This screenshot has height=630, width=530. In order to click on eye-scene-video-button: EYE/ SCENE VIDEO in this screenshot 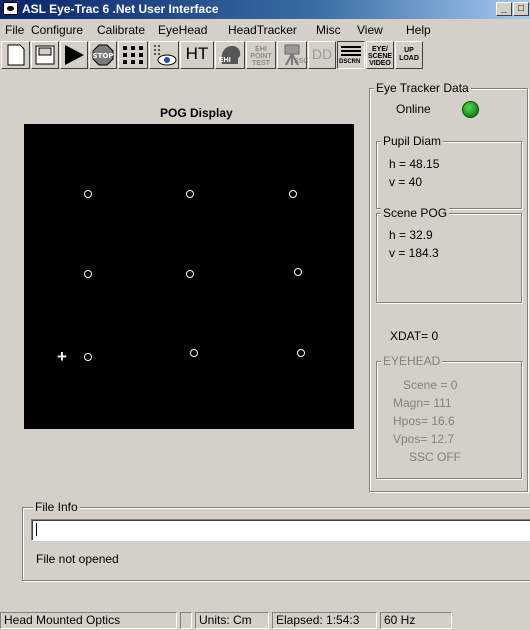, I will do `click(380, 55)`.